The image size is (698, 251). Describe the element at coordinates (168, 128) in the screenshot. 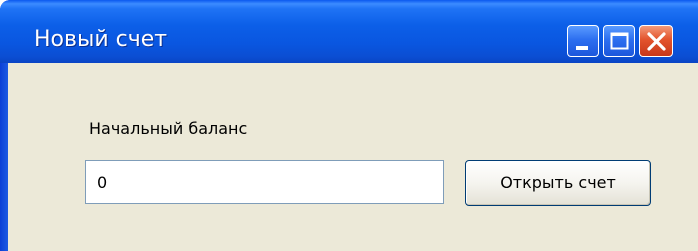

I see `balance-label: Начальный баланс` at that location.